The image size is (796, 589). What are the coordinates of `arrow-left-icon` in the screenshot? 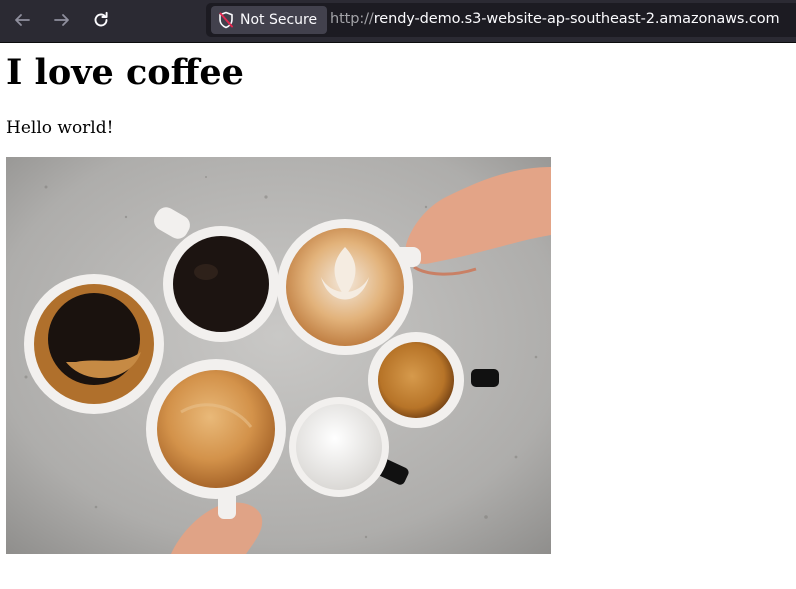 It's located at (22, 20).